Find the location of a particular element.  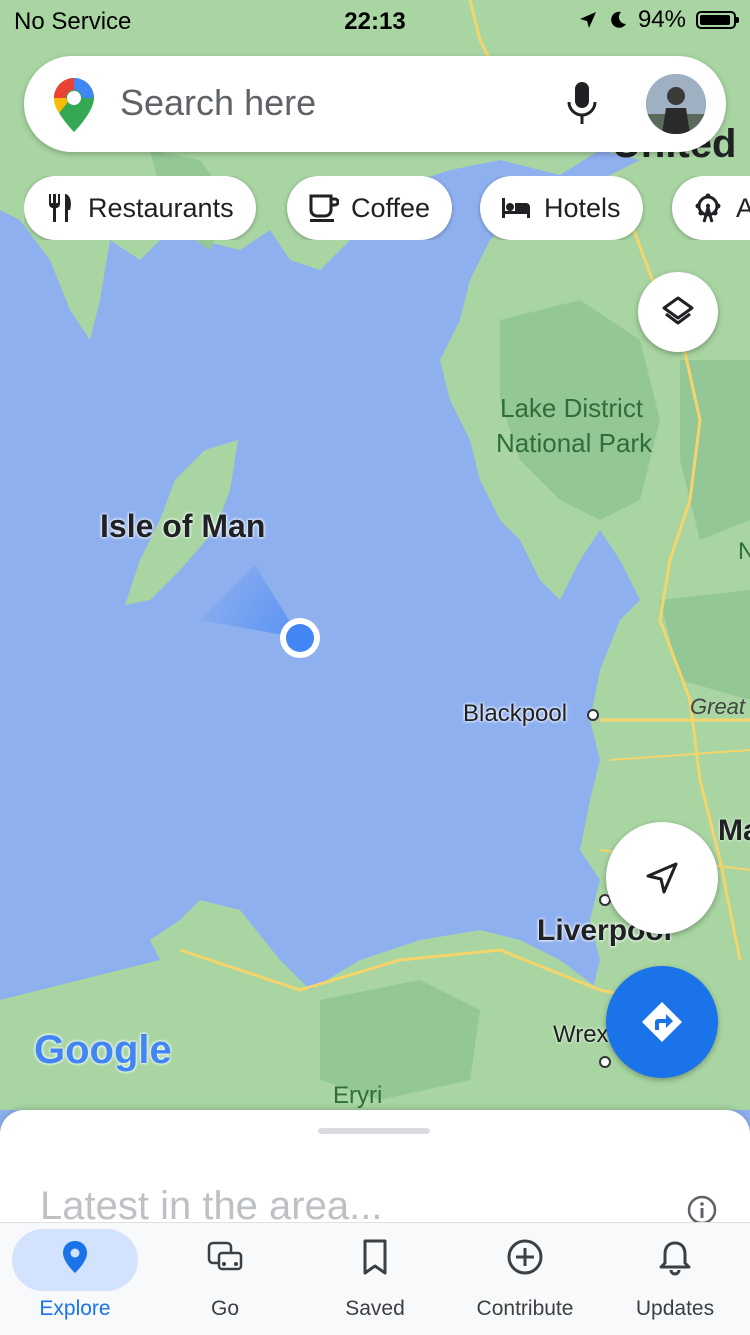

chip-attractions: A is located at coordinates (711, 208).